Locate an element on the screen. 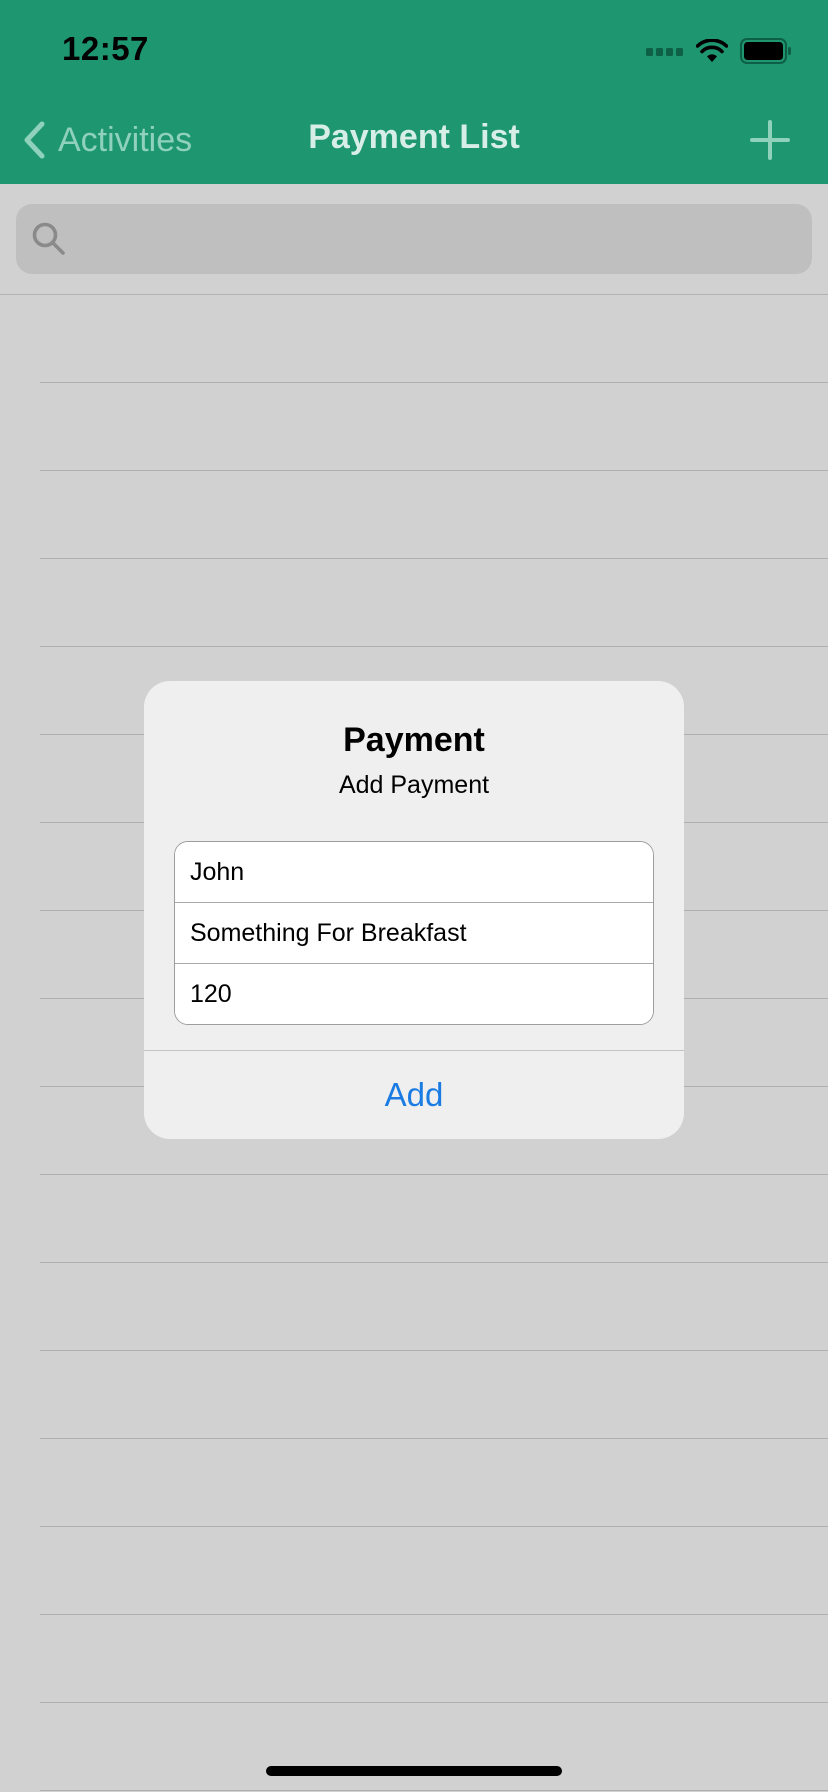 Image resolution: width=828 pixels, height=1792 pixels. wifi-icon is located at coordinates (712, 50).